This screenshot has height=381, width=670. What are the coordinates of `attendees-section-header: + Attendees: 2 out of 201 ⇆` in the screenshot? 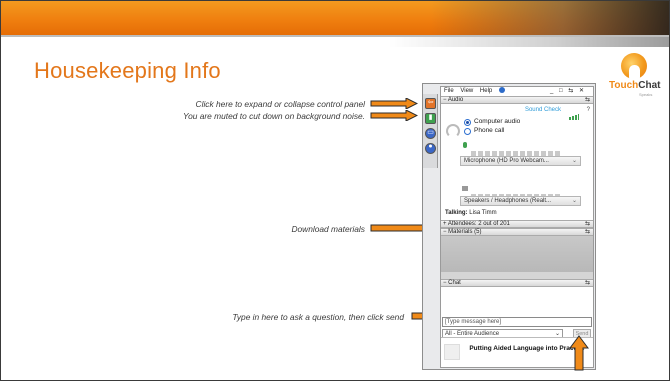 It's located at (517, 224).